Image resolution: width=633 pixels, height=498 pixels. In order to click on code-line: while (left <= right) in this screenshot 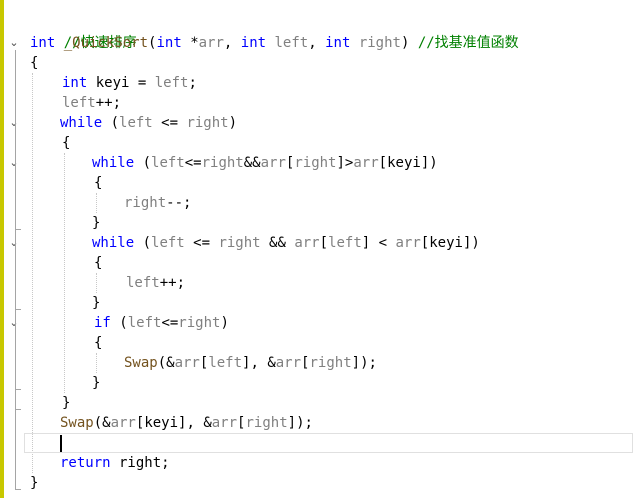, I will do `click(148, 123)`.